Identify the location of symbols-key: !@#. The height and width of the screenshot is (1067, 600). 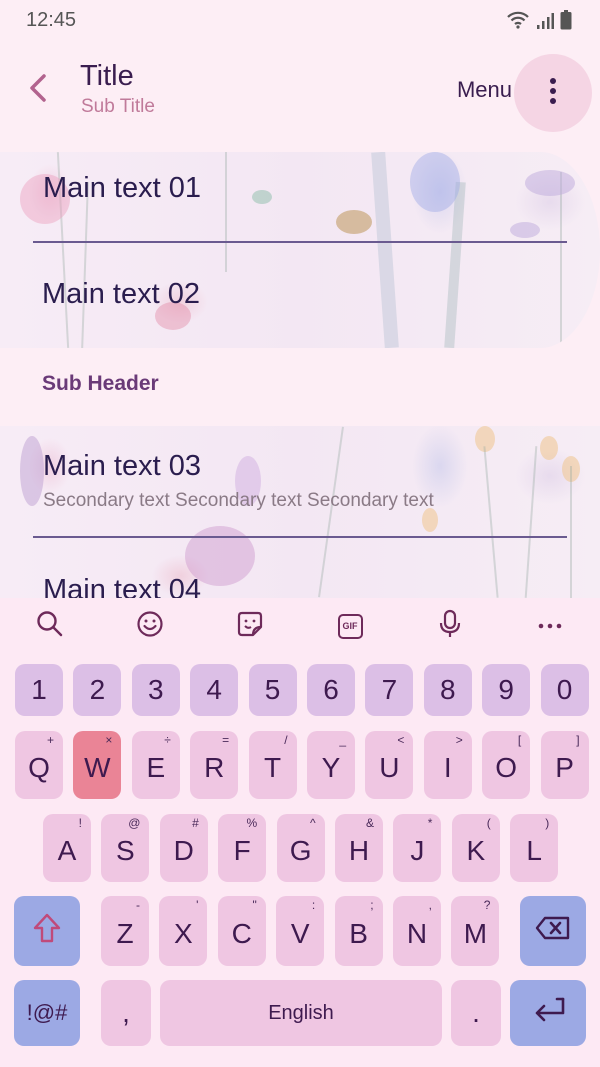
(47, 1013).